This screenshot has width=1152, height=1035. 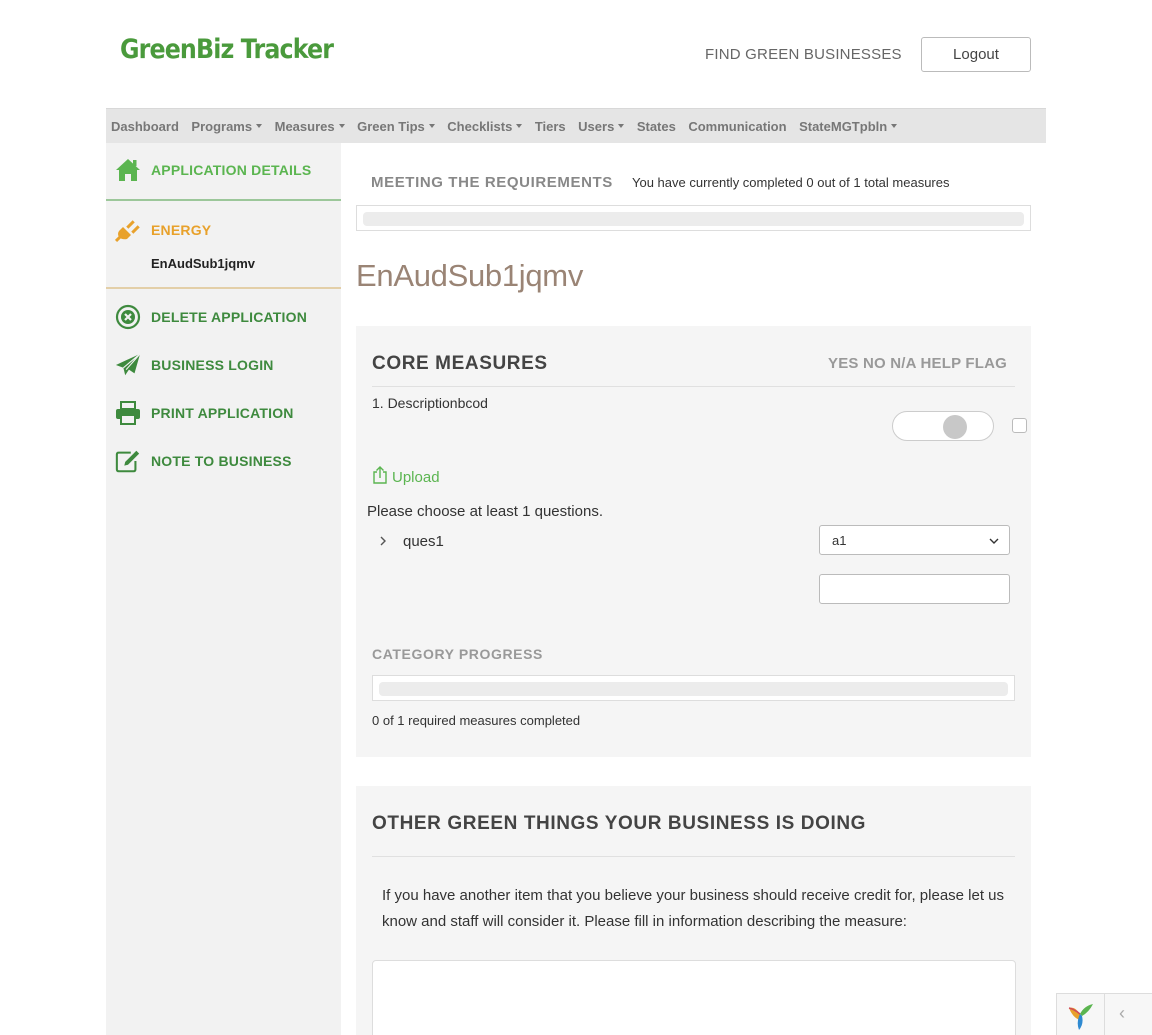 I want to click on sidebar-item-business-login: BUSINESS LOGIN, so click(x=223, y=365).